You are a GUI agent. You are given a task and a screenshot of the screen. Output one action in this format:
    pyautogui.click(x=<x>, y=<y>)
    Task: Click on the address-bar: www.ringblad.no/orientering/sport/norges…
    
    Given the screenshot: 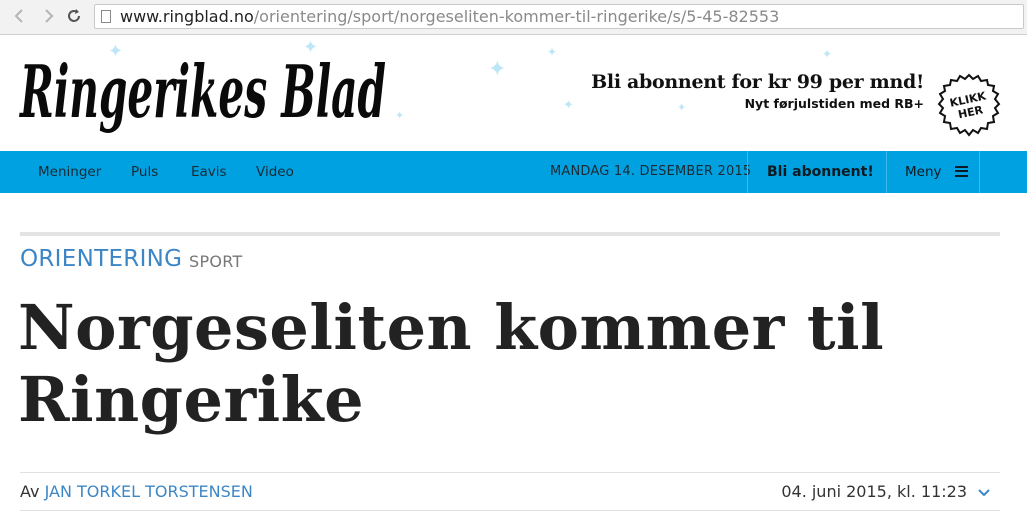 What is the action you would take?
    pyautogui.click(x=559, y=16)
    